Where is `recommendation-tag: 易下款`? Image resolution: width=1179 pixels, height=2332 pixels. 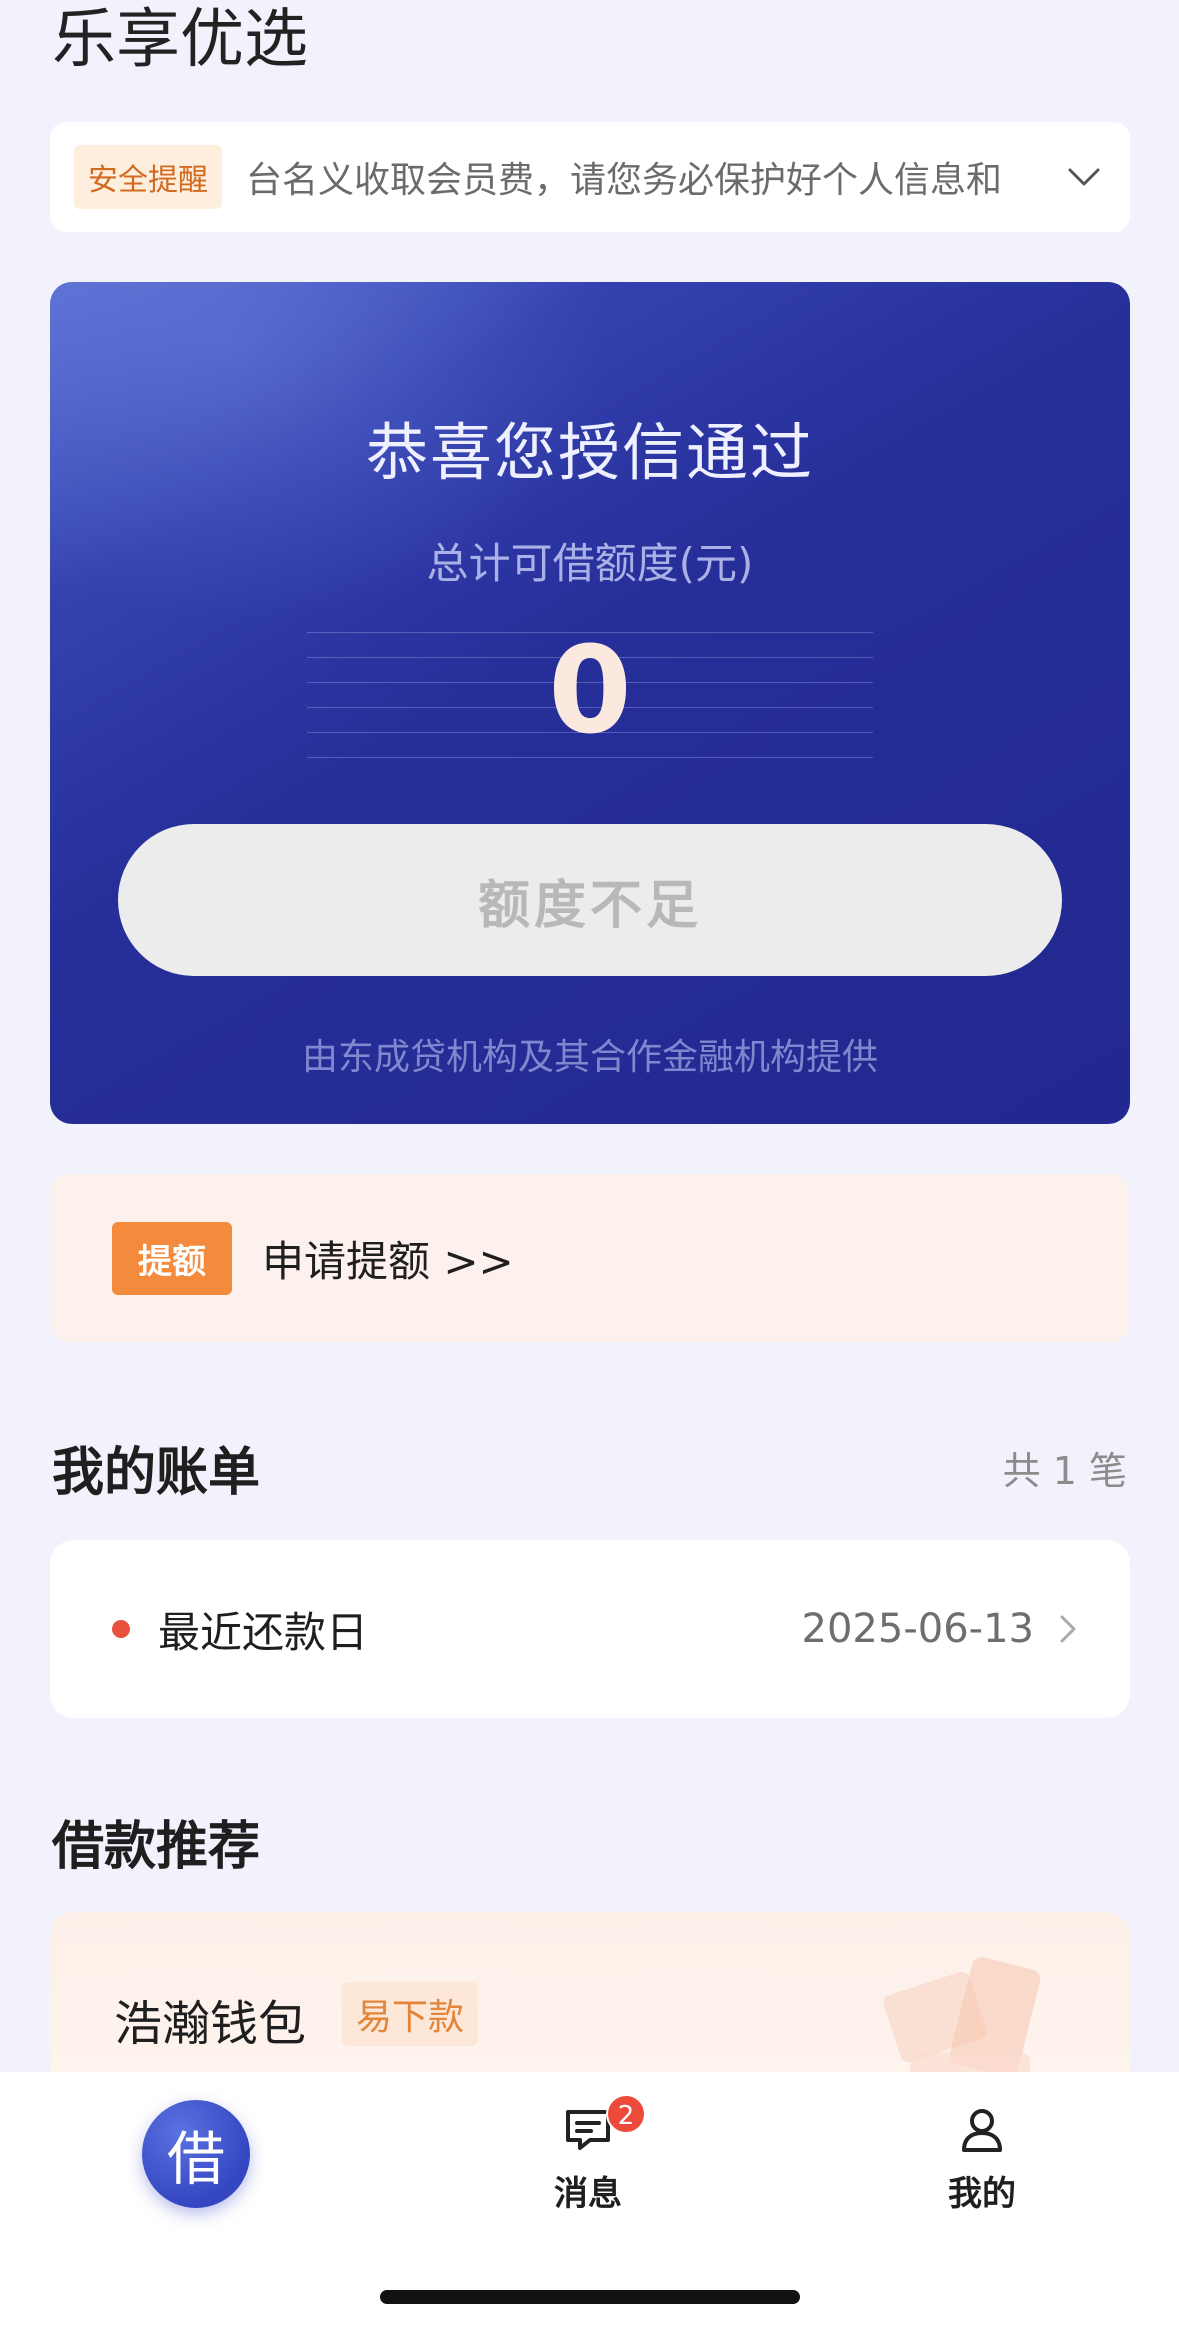 recommendation-tag: 易下款 is located at coordinates (410, 2014).